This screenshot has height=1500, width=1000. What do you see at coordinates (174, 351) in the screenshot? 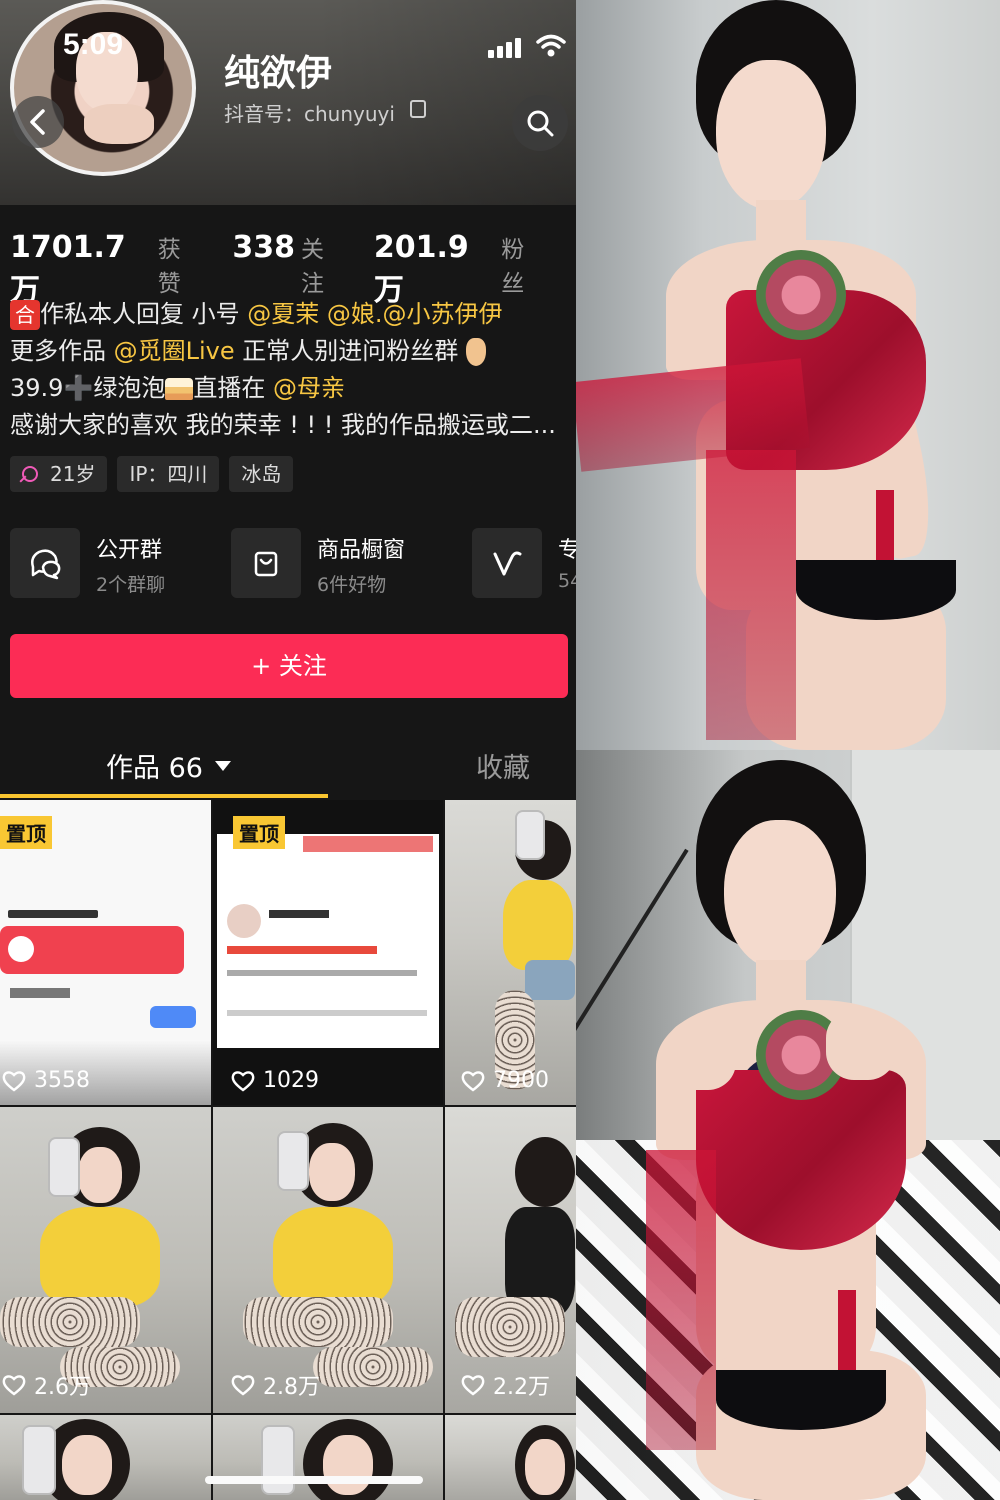
I see `mention-link: @觅圈Live` at bounding box center [174, 351].